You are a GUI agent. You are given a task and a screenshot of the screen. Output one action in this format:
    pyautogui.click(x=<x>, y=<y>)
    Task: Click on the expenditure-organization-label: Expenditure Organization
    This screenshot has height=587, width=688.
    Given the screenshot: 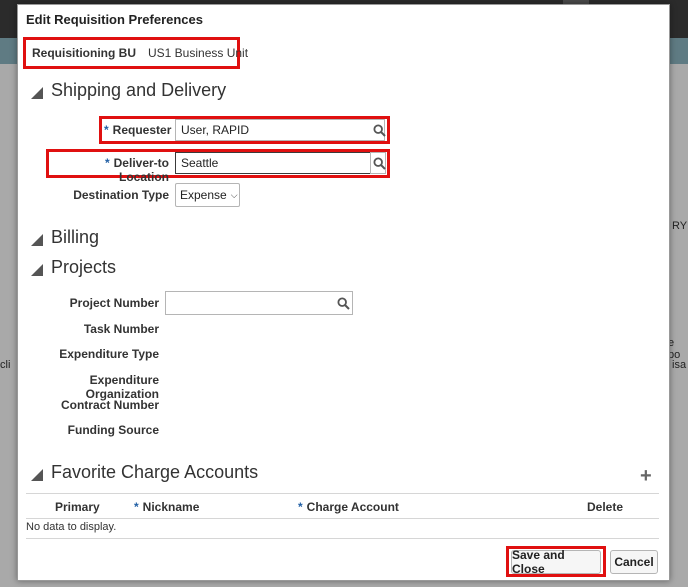 What is the action you would take?
    pyautogui.click(x=122, y=387)
    